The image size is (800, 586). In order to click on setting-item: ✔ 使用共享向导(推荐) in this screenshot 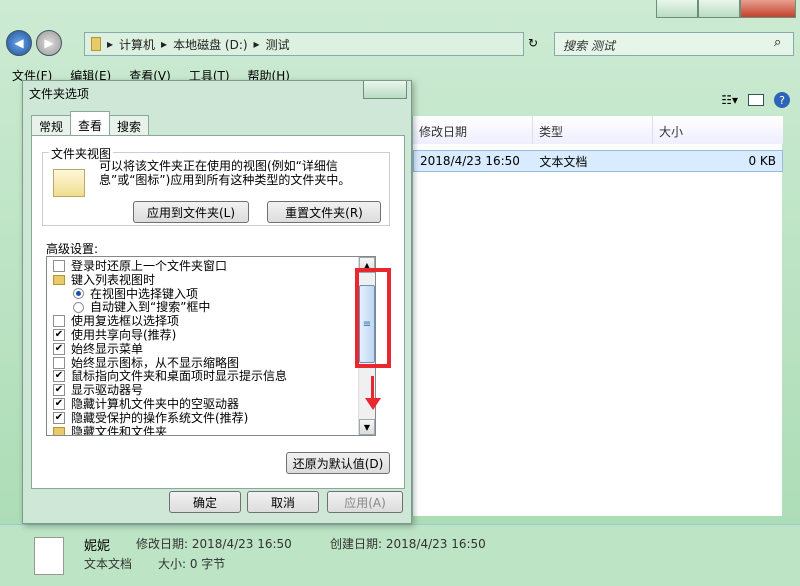, I will do `click(114, 335)`.